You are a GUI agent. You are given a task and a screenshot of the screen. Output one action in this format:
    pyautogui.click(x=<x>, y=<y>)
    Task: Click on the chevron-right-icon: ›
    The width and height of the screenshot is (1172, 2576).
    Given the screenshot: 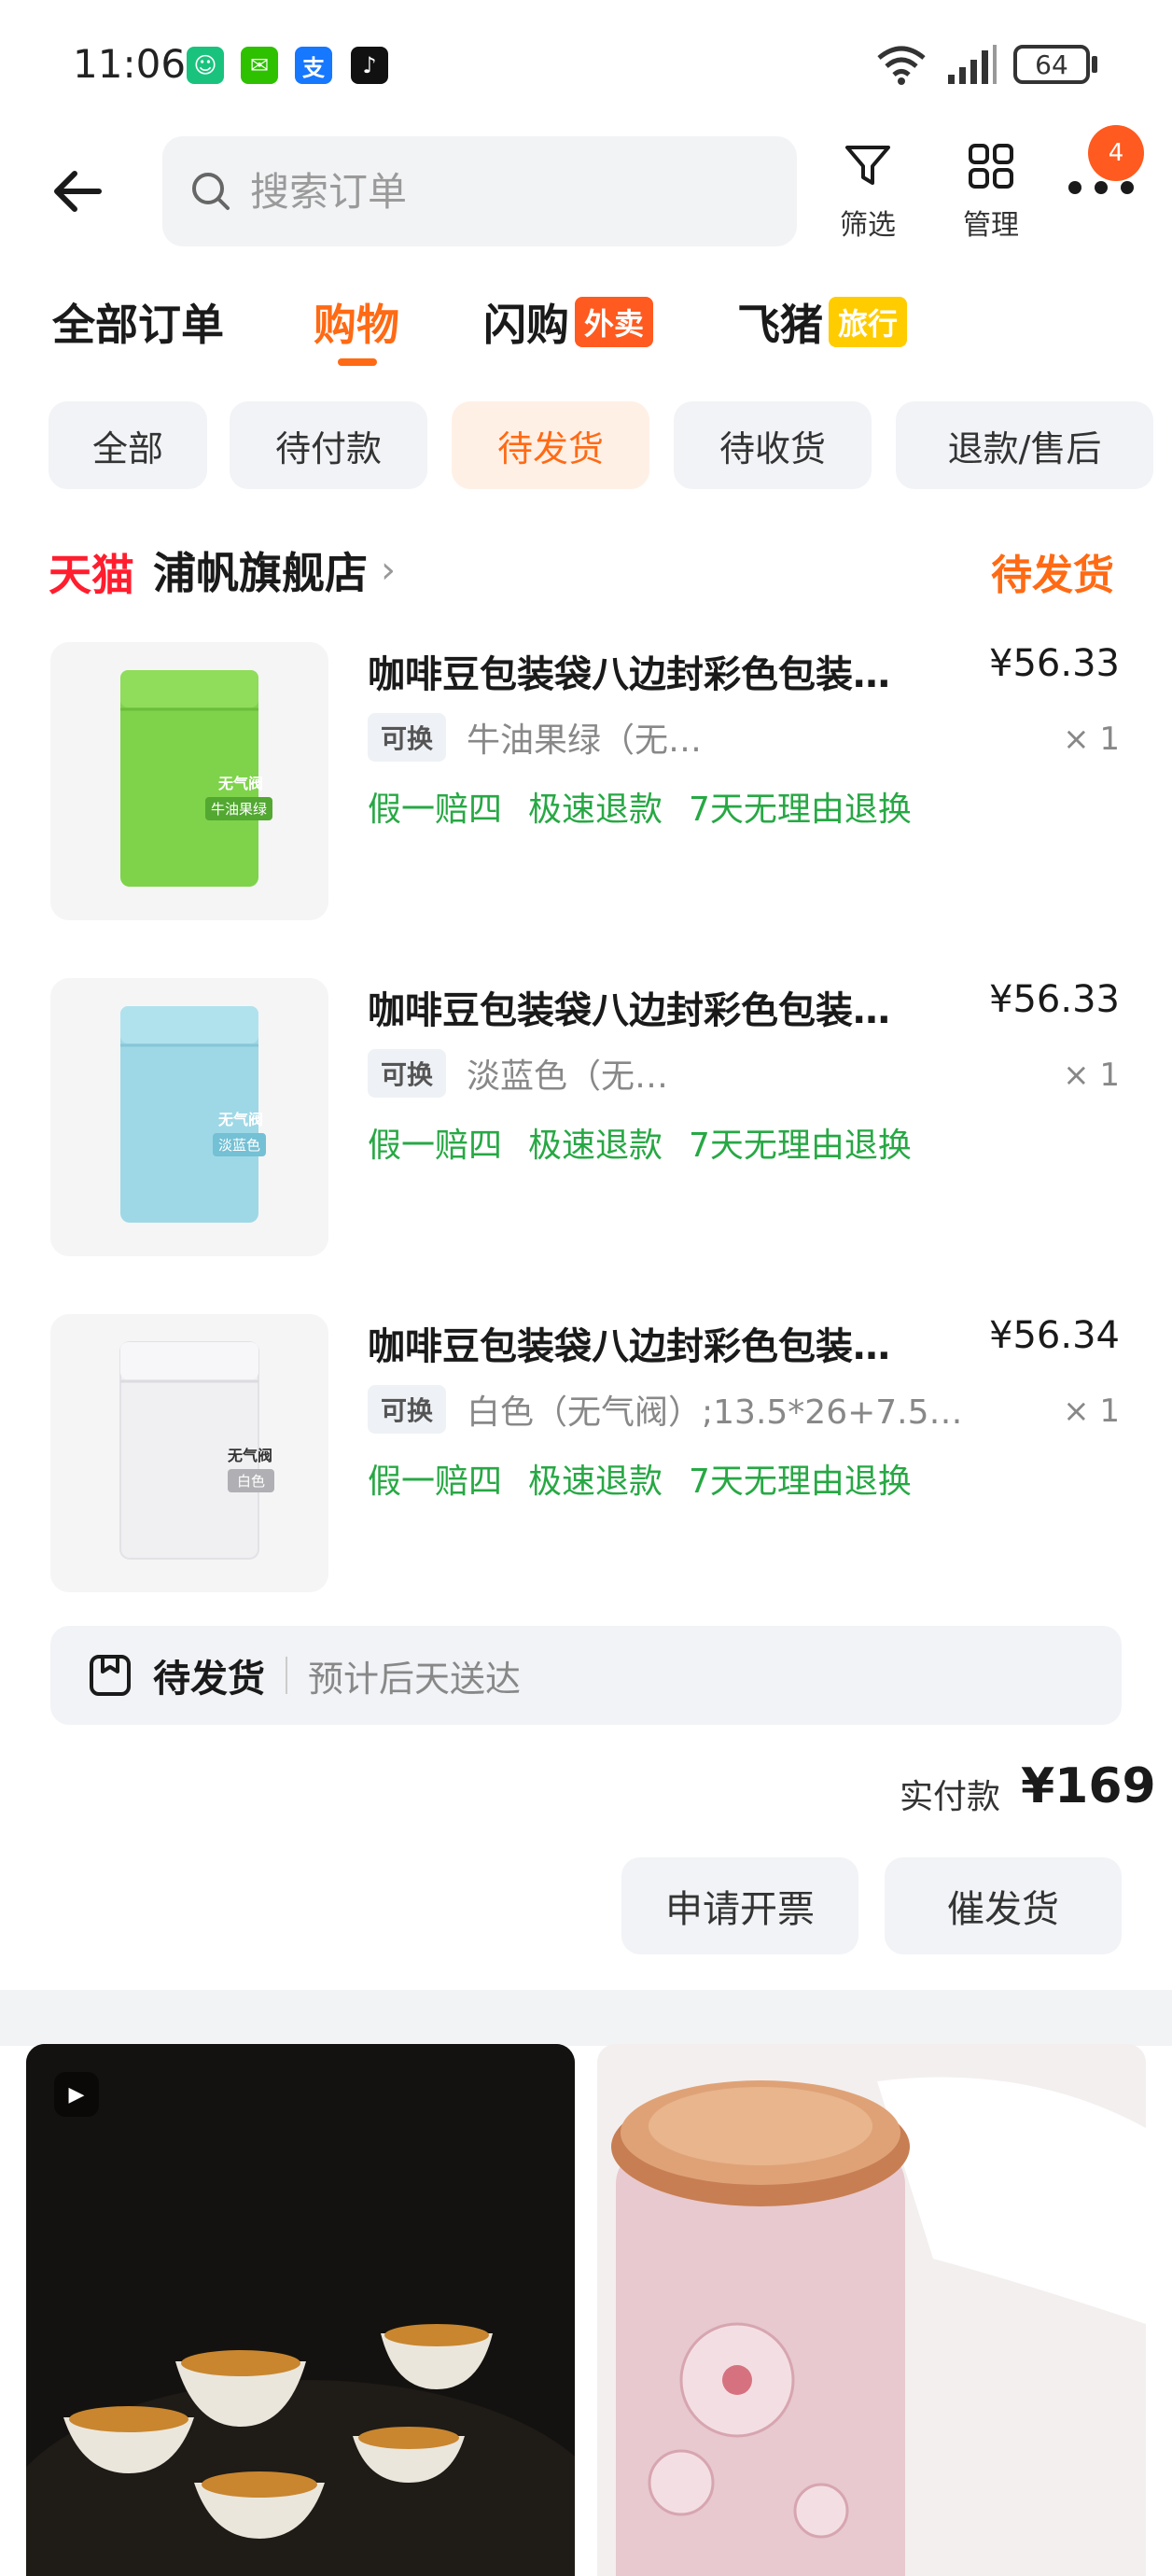 What is the action you would take?
    pyautogui.click(x=388, y=570)
    